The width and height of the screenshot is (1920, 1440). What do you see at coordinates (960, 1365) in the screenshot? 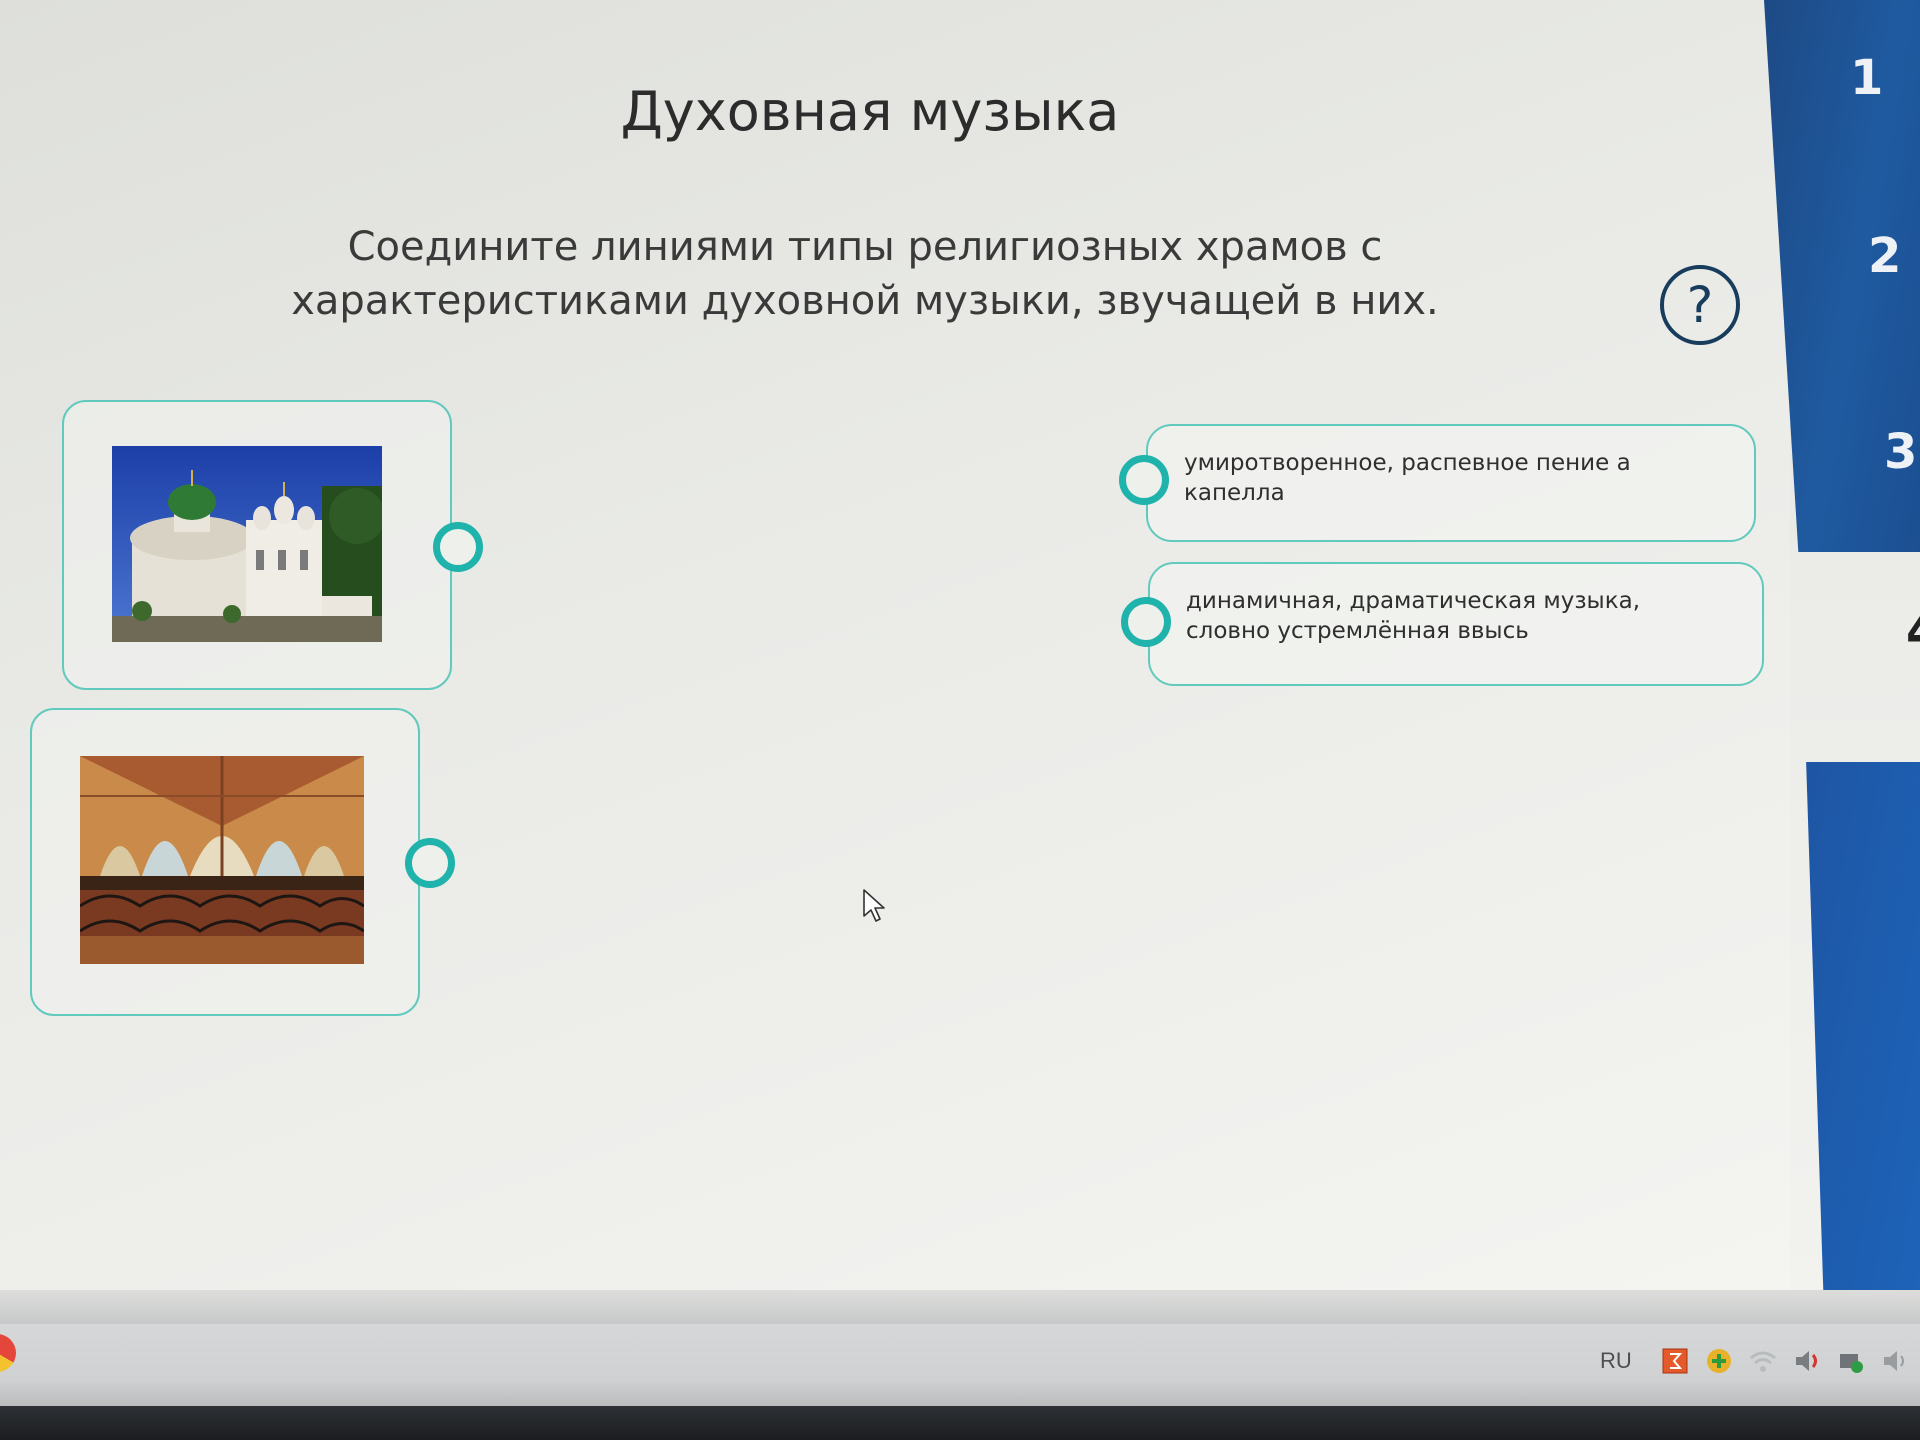
I see `taskbar: RU` at bounding box center [960, 1365].